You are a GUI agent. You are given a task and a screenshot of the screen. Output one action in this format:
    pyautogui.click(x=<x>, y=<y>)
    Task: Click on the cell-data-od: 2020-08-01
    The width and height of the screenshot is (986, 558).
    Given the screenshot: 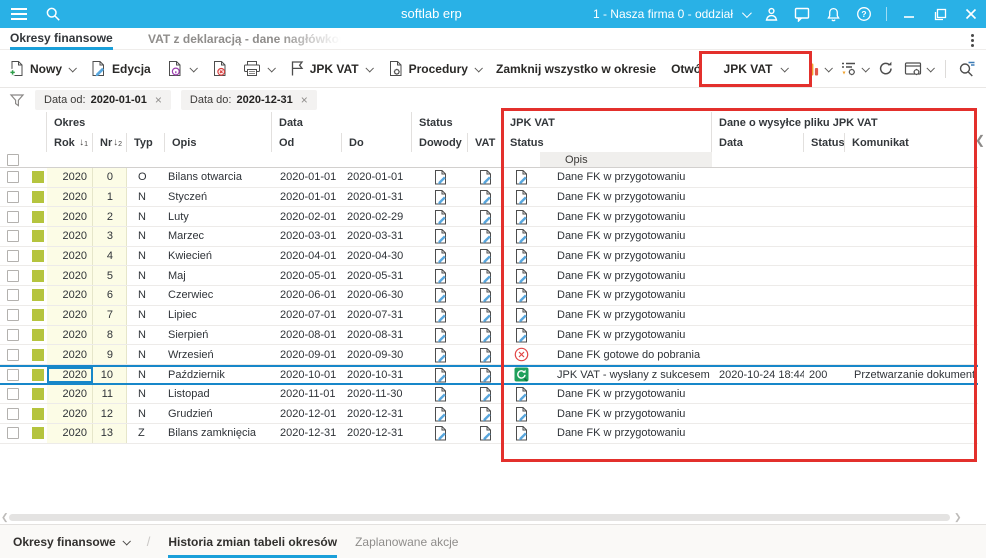 What is the action you would take?
    pyautogui.click(x=307, y=335)
    